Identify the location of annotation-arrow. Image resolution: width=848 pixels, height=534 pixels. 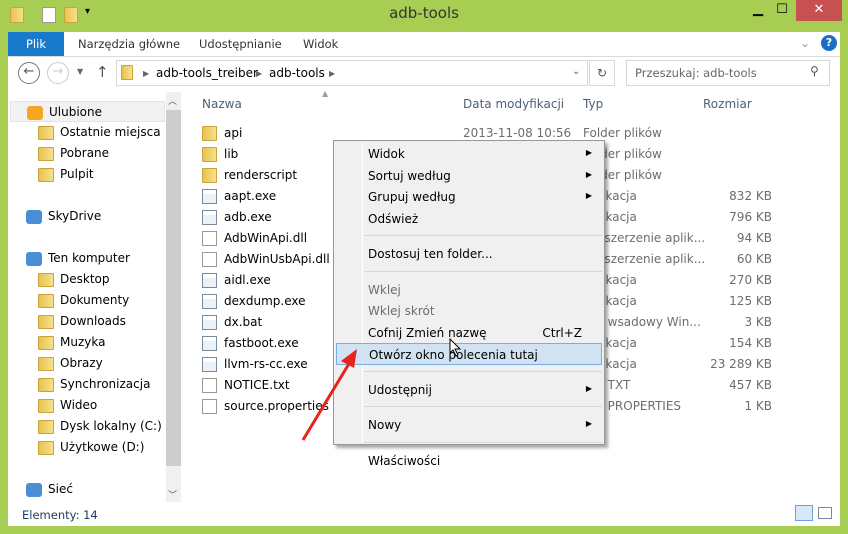
(329, 395).